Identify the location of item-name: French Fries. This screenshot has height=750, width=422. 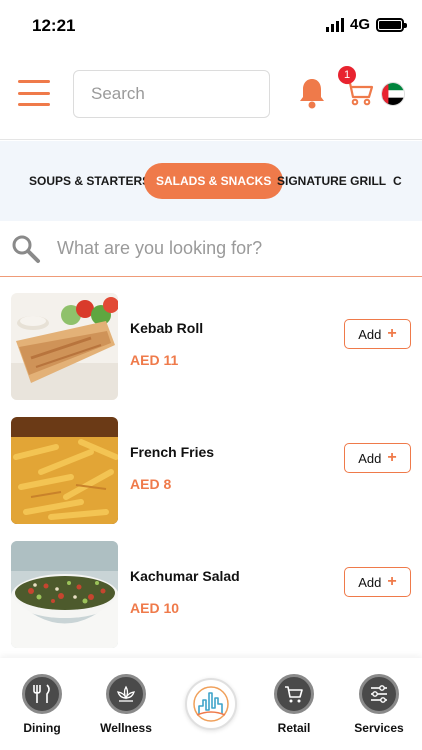
(172, 452).